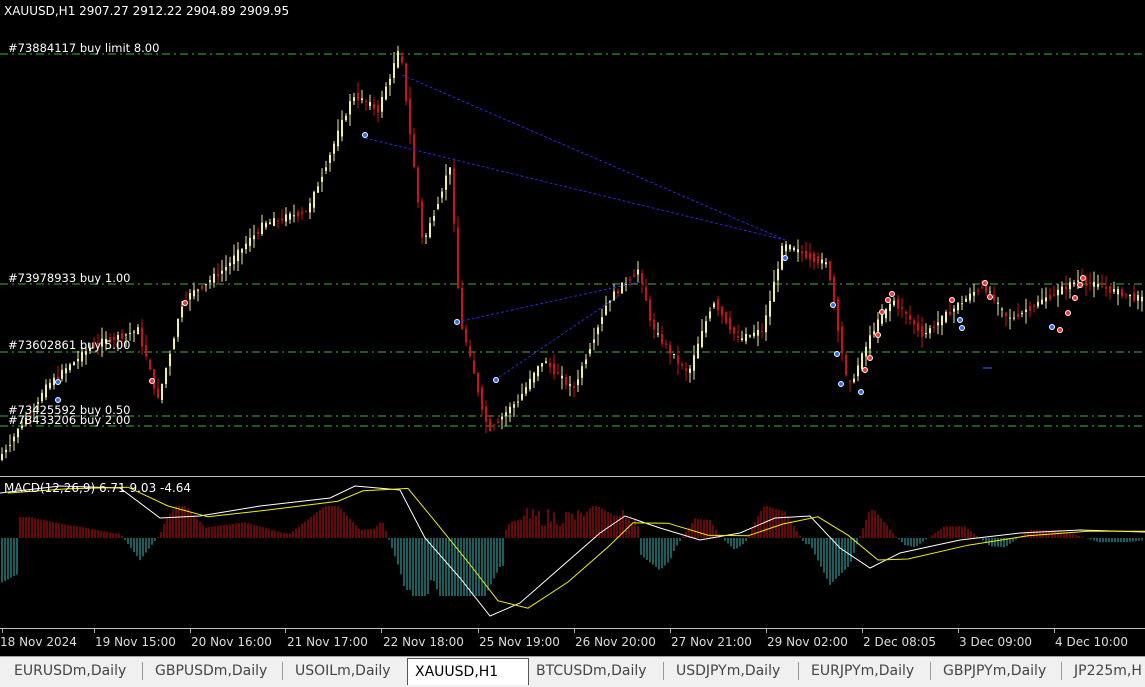 The width and height of the screenshot is (1145, 687). I want to click on order-label-5: #73433206 buy 2.00, so click(69, 420).